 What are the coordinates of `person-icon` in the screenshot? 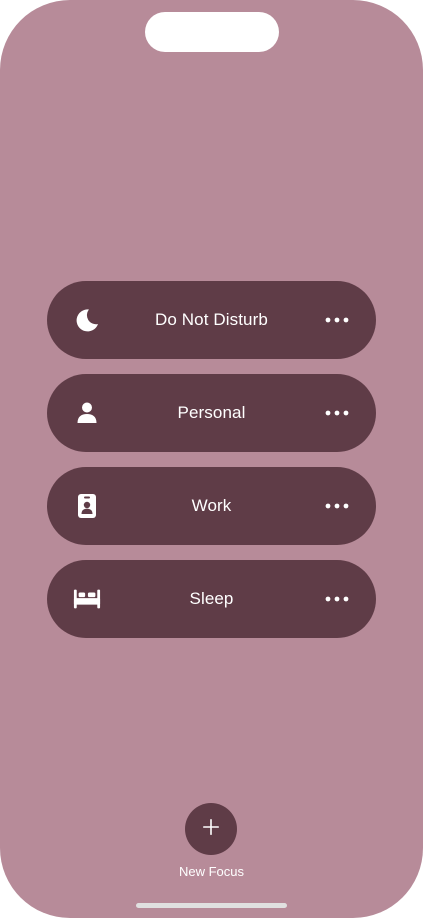 It's located at (87, 413).